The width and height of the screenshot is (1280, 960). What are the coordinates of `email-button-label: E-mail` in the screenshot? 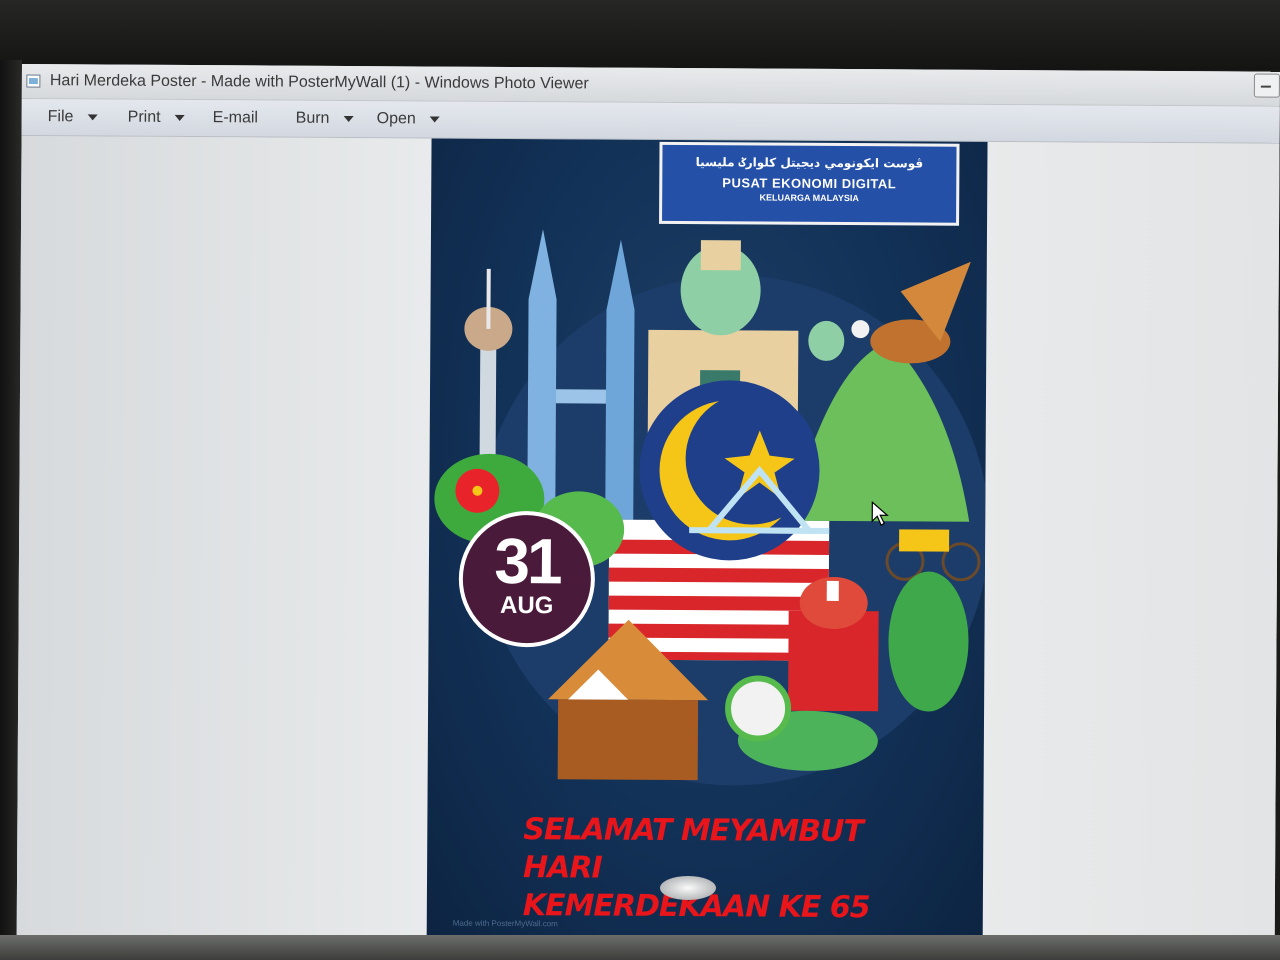 It's located at (235, 118).